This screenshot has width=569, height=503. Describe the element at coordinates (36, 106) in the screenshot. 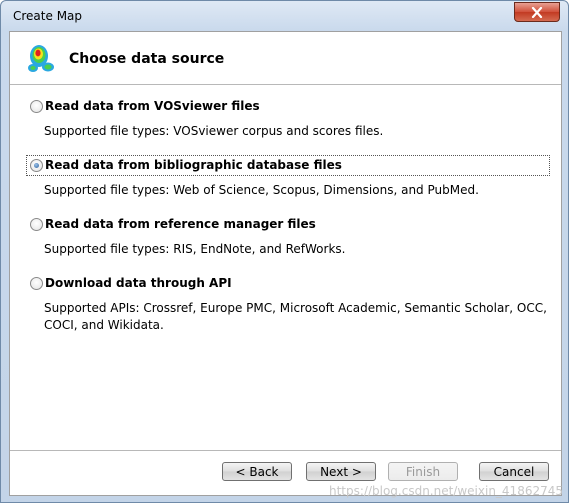

I see `radio-vosviewer-files` at that location.